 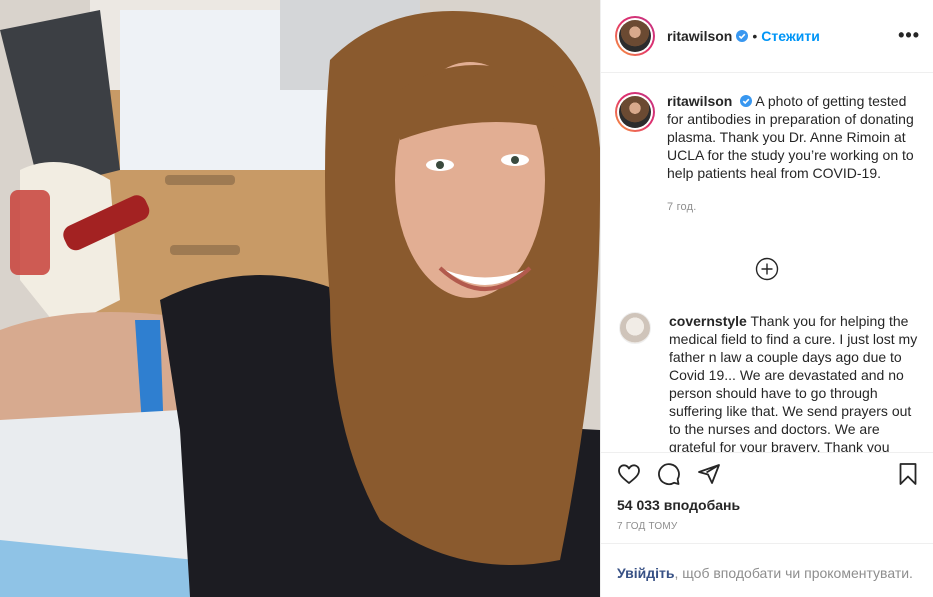 I want to click on commenter-avatar, so click(x=635, y=328).